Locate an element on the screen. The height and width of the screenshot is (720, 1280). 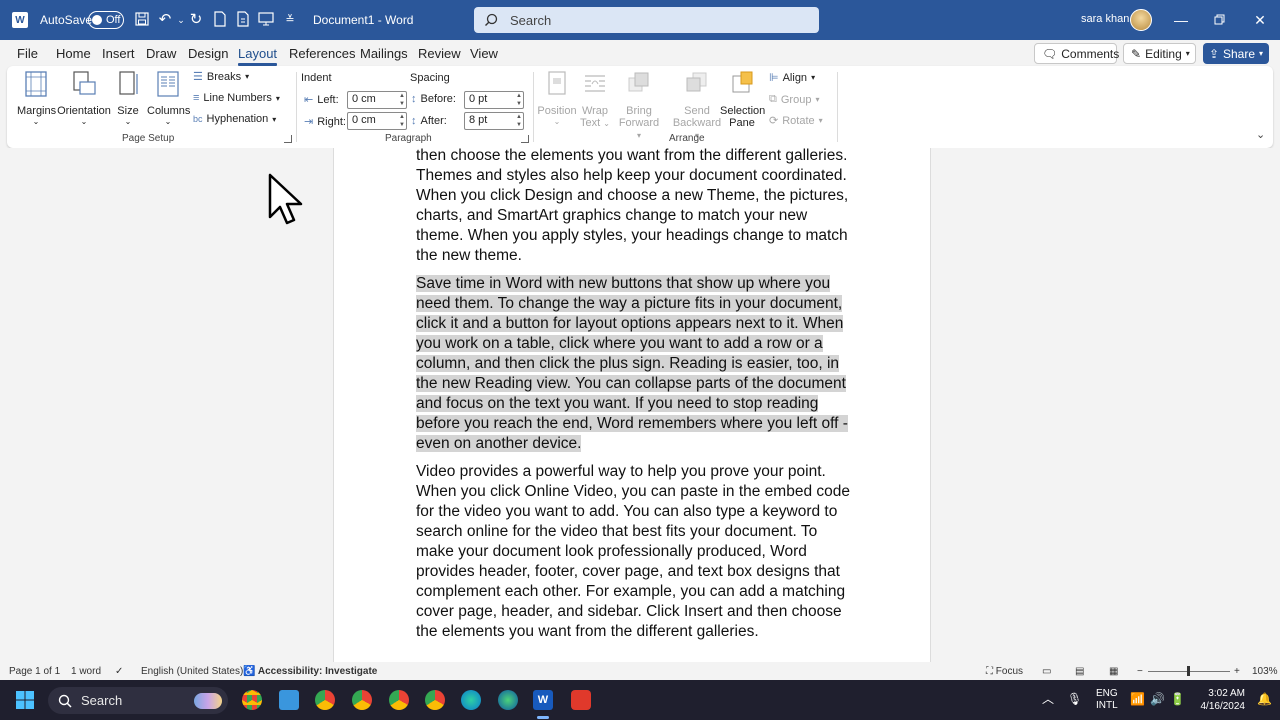
send-backward-button: Send Backward ▾ is located at coordinates (697, 105).